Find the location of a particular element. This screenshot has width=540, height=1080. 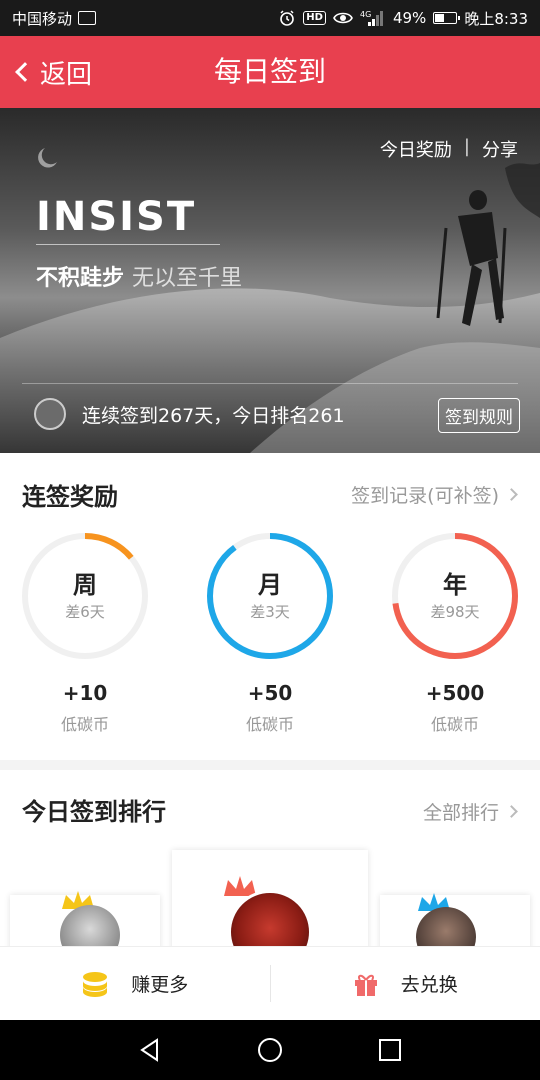

earn-more-label: 赚更多 is located at coordinates (160, 985).